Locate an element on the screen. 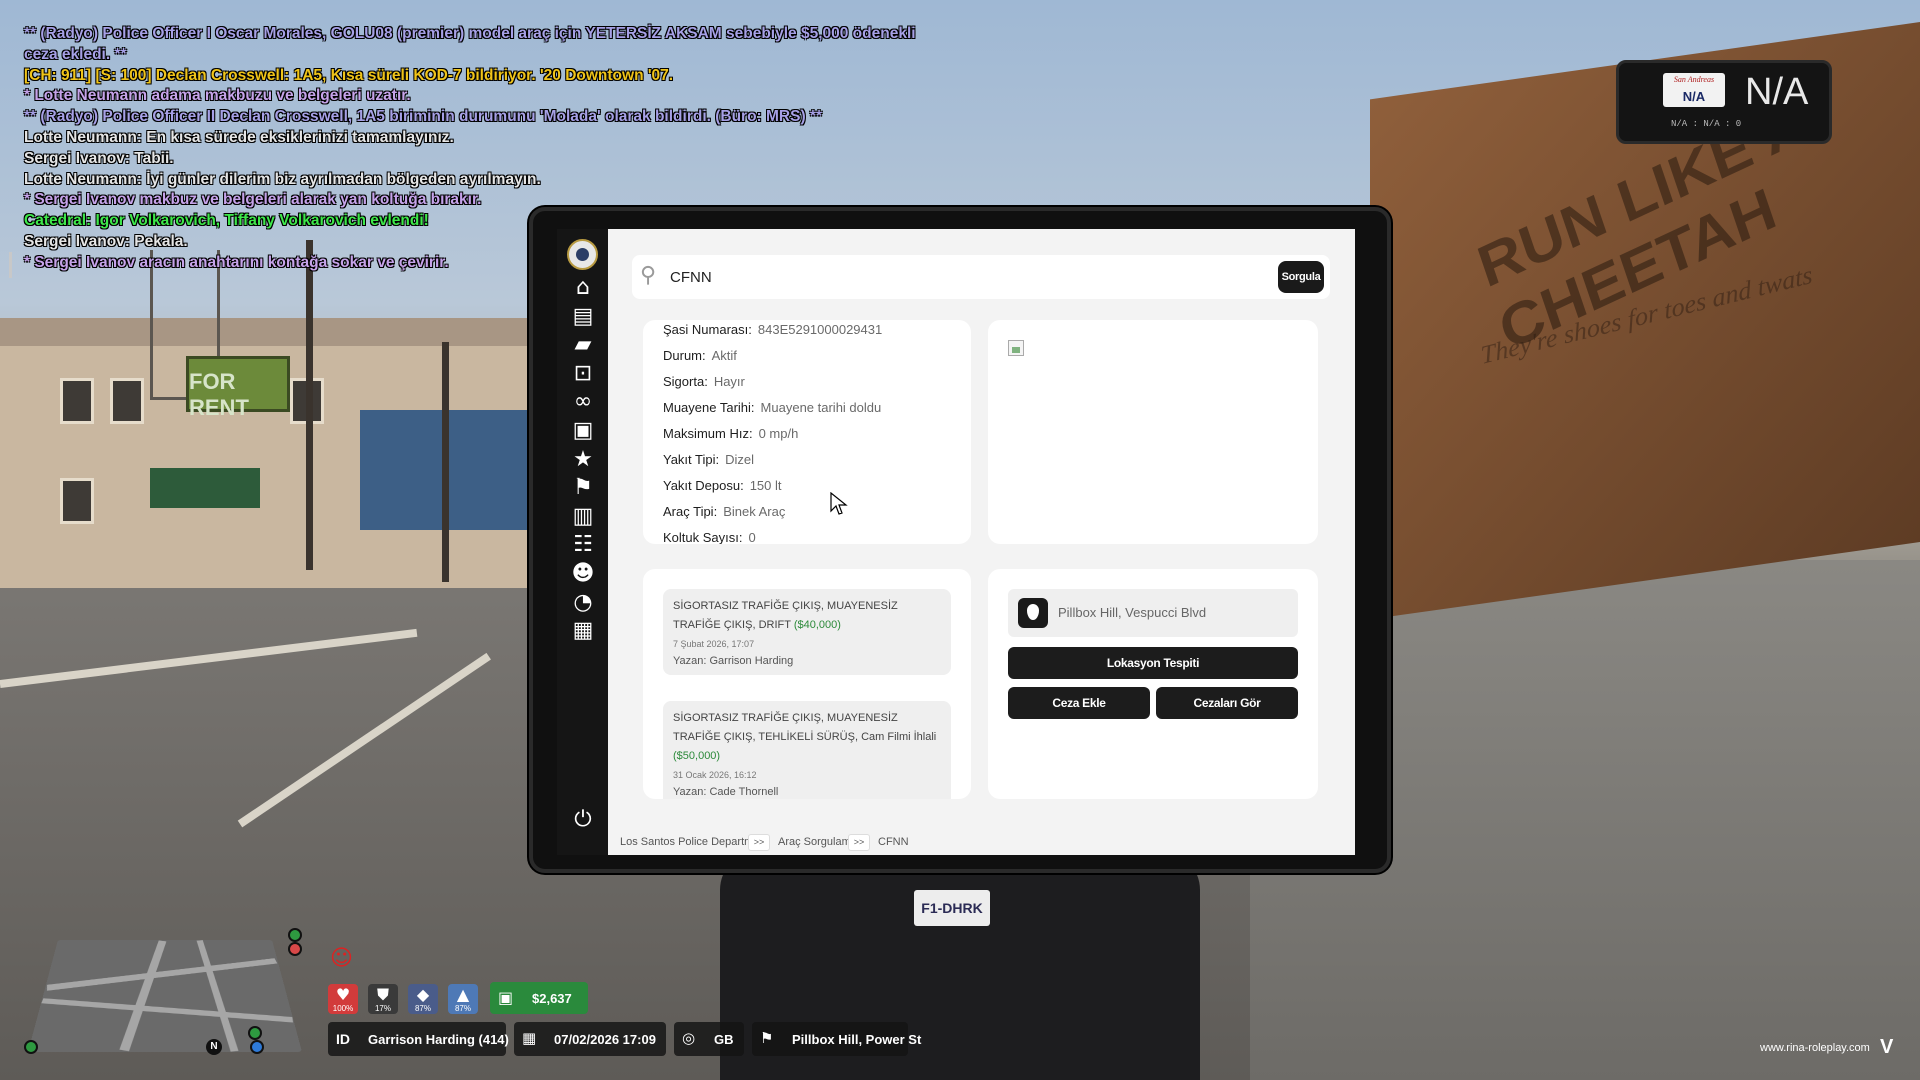  location-box: ⚑ Pillbox Hill, Power St is located at coordinates (836, 1039).